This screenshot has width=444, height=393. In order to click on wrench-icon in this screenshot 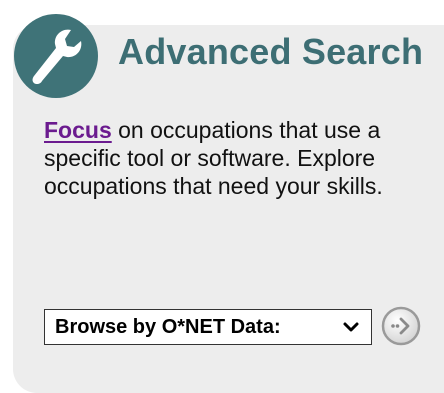, I will do `click(56, 56)`.